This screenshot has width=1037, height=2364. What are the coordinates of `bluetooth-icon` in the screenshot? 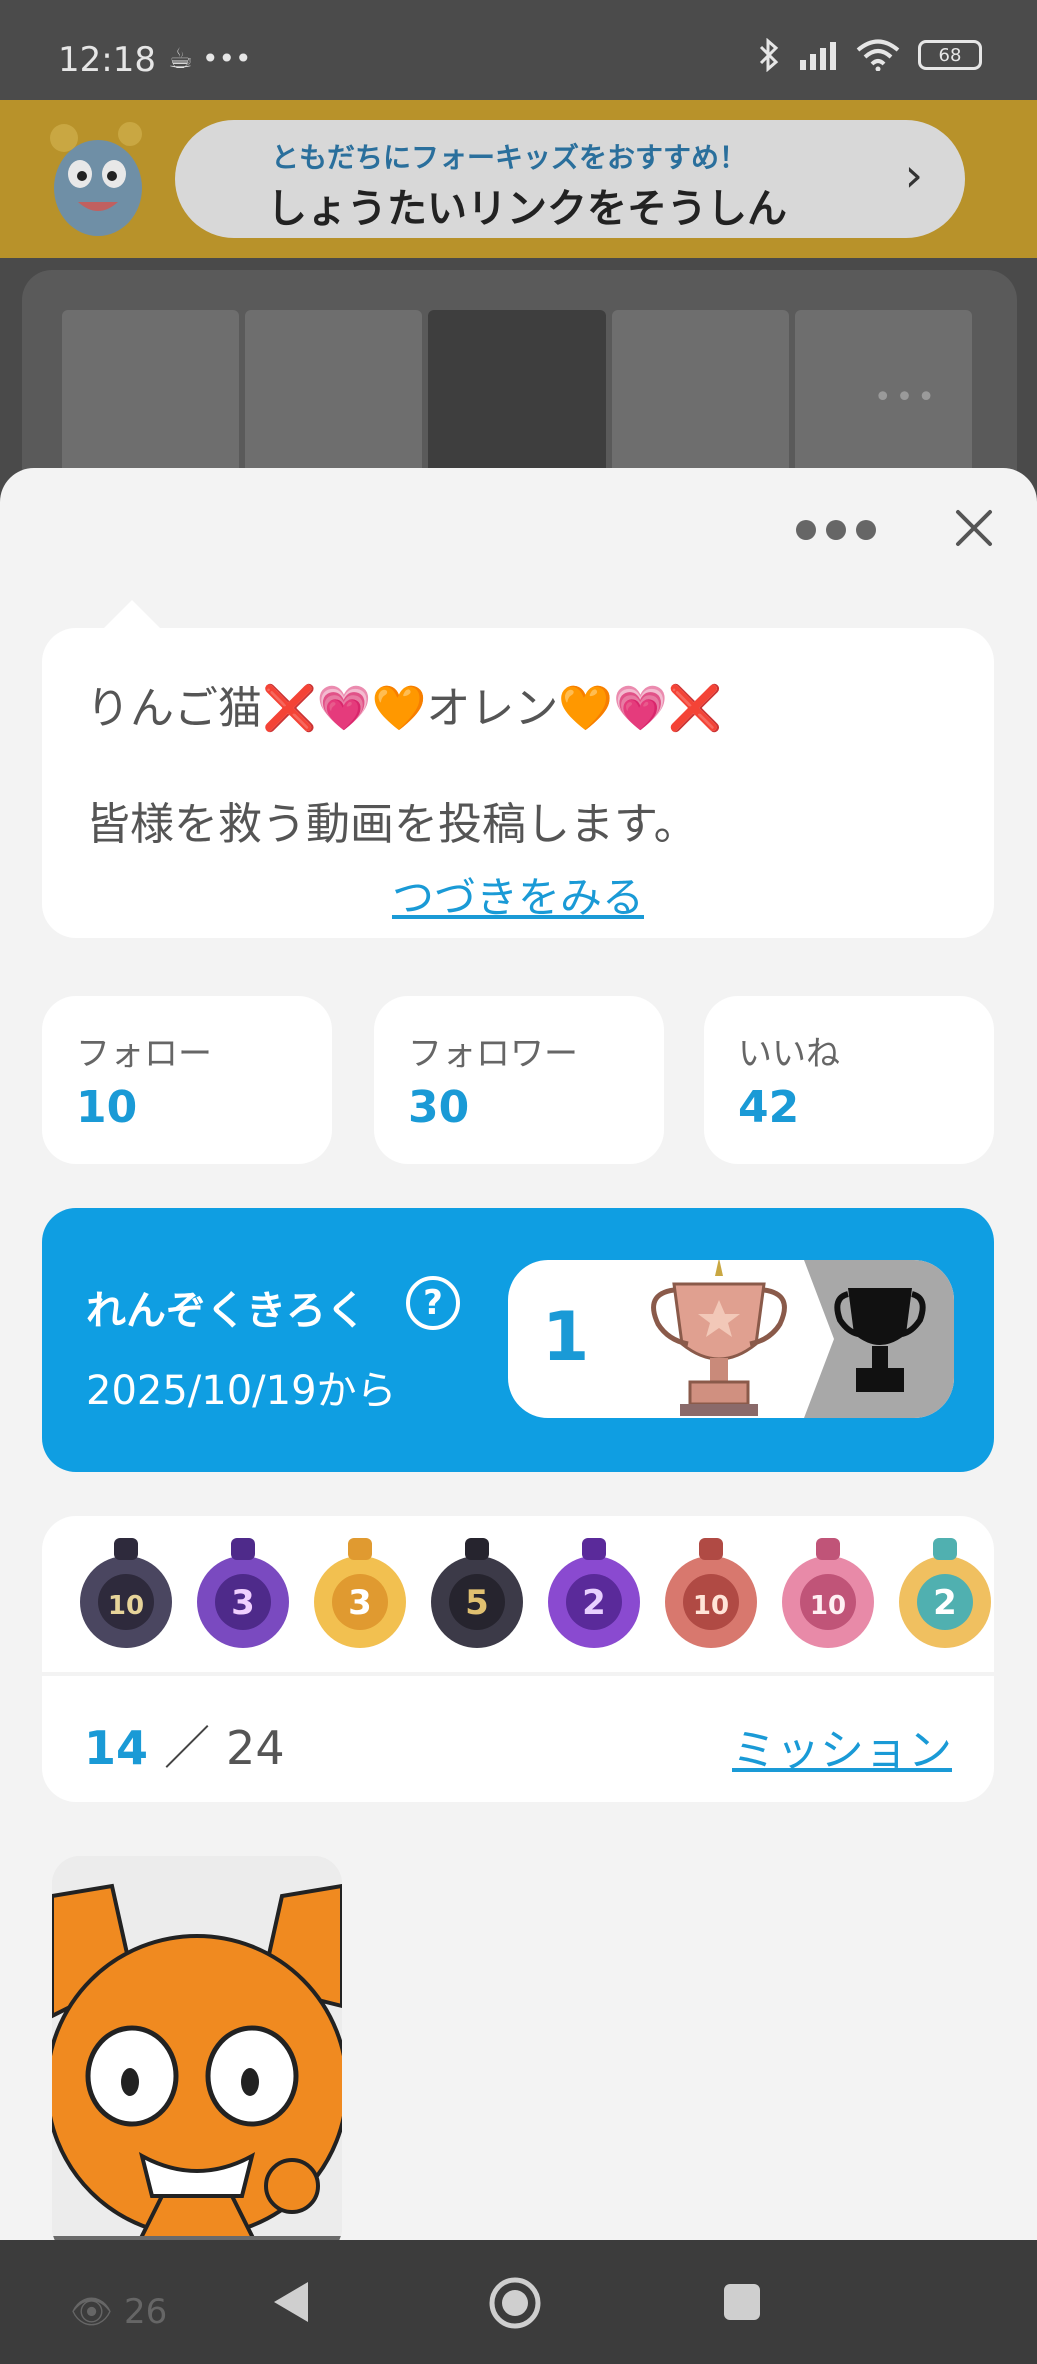 It's located at (769, 55).